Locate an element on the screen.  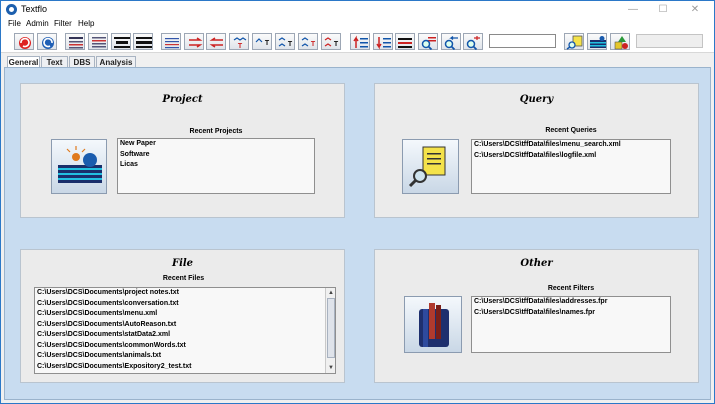
sort-down-icon is located at coordinates (383, 43).